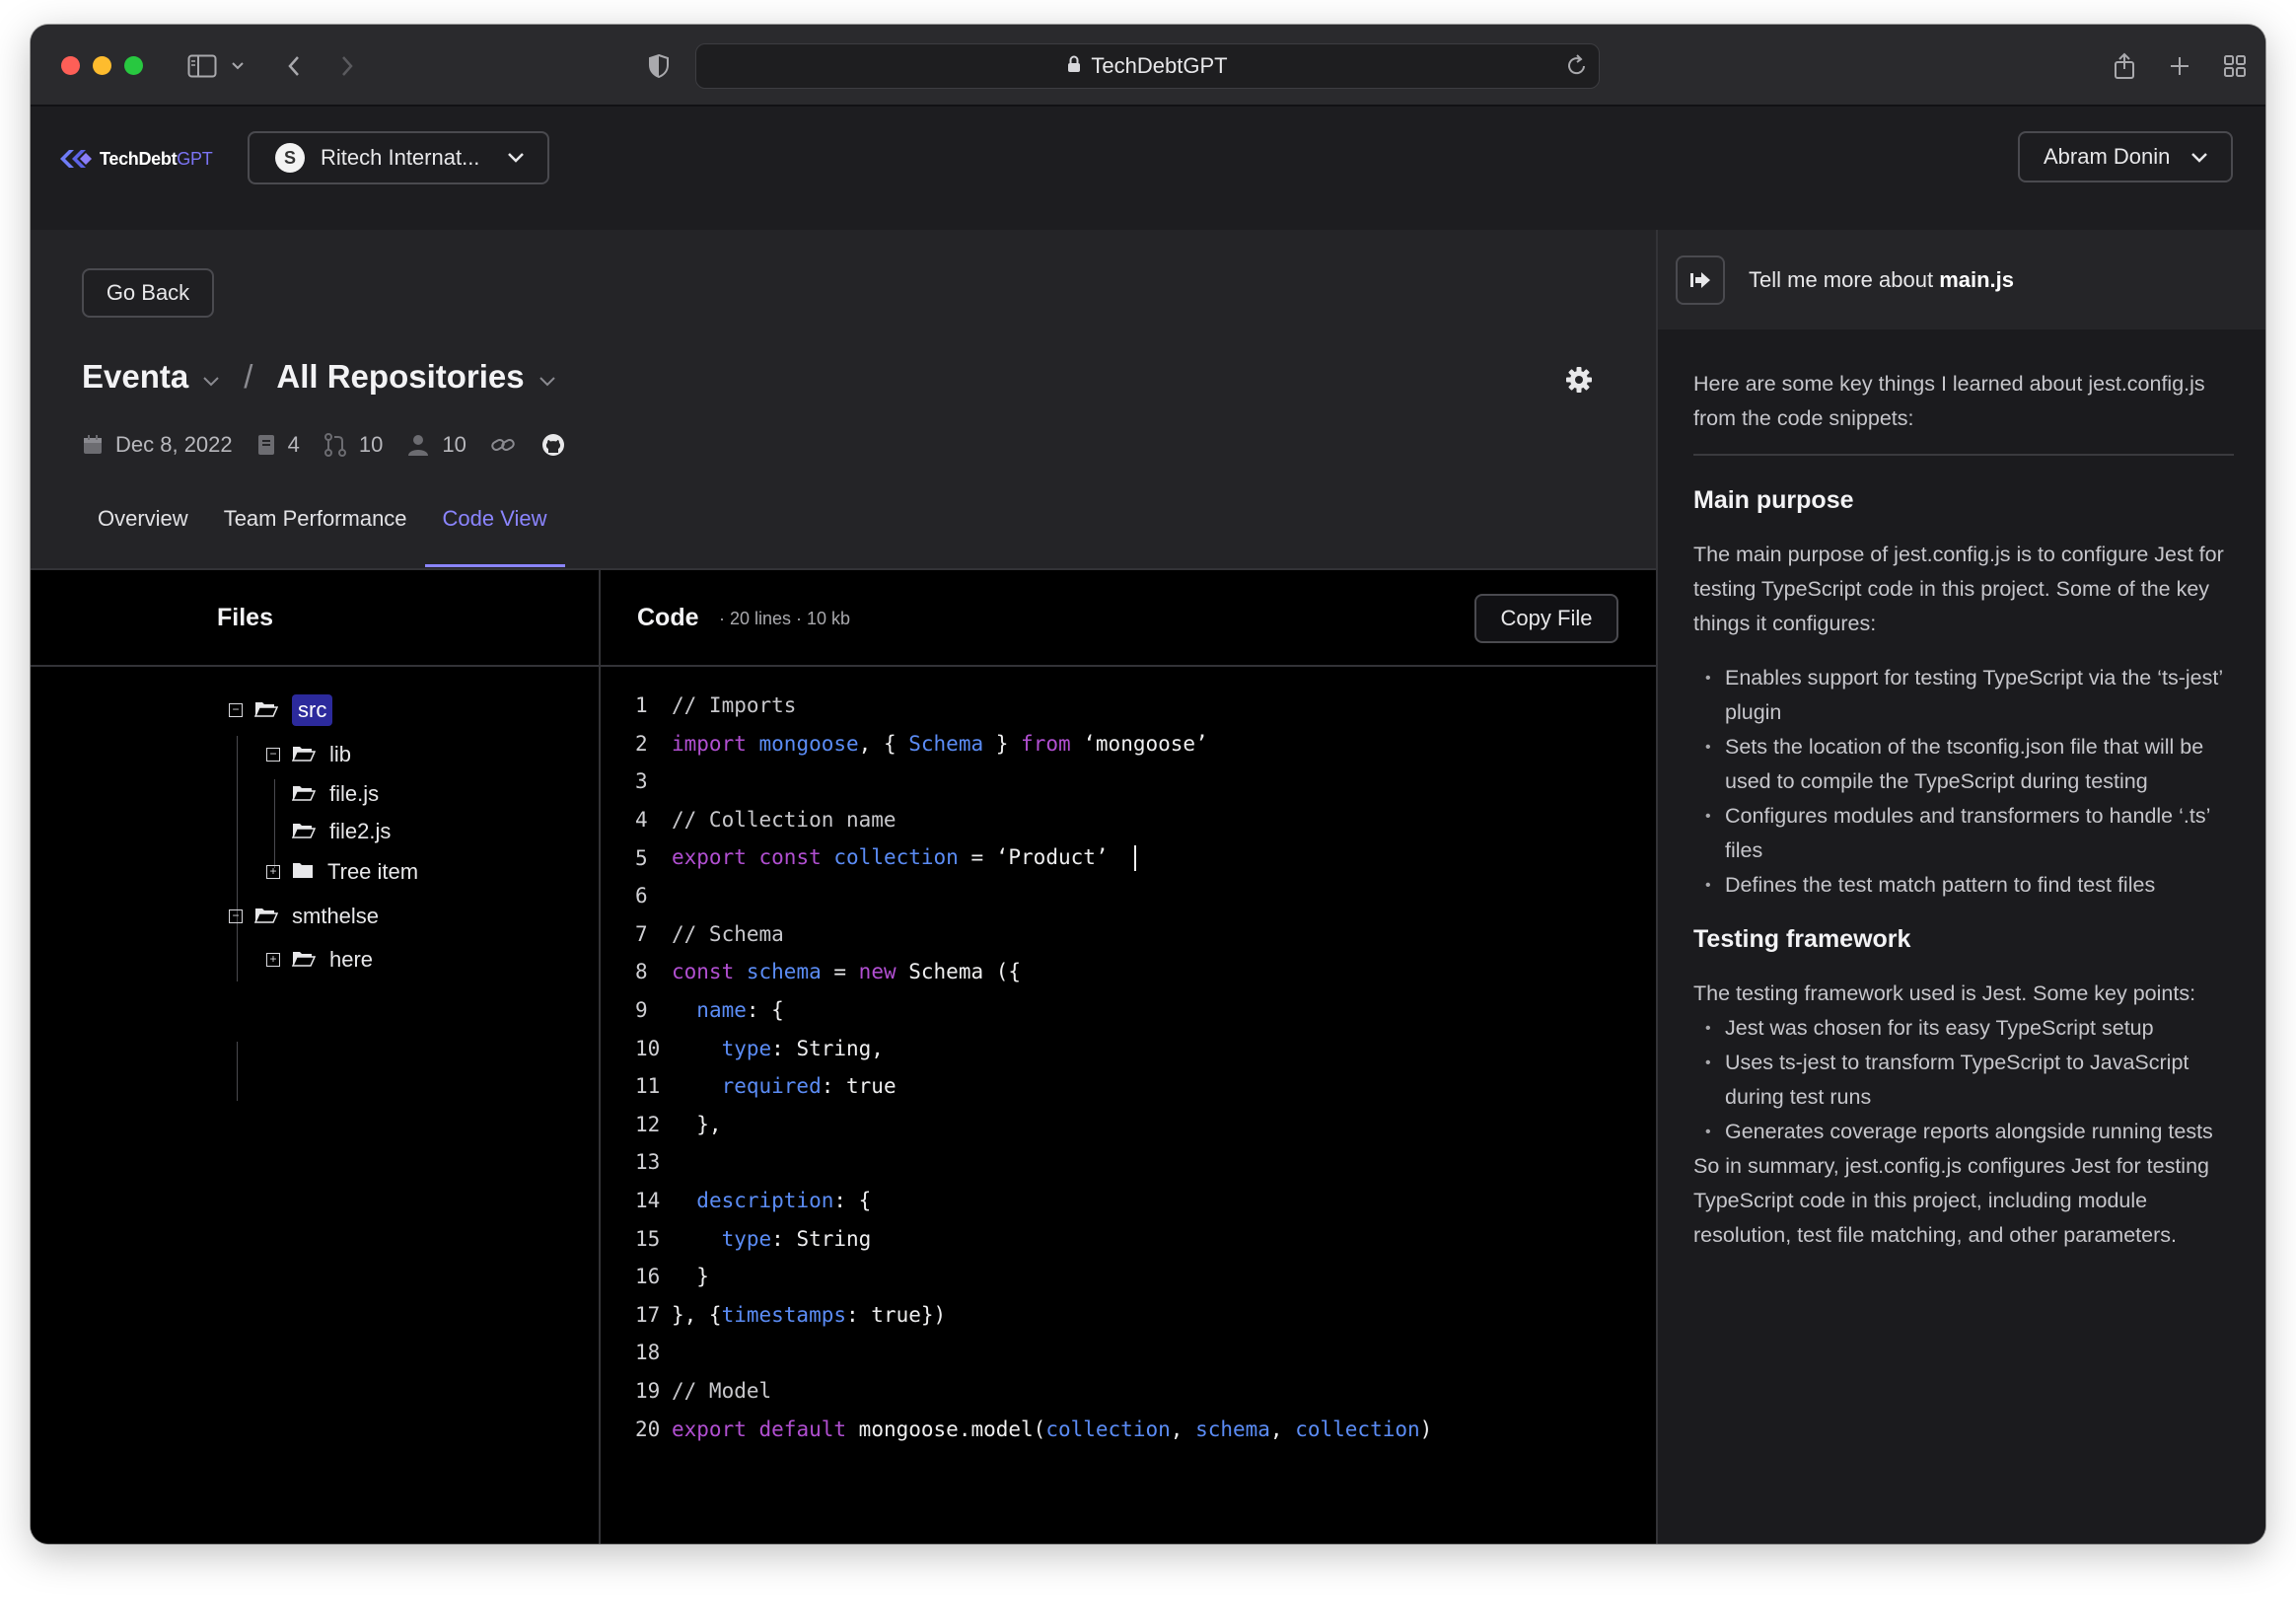  What do you see at coordinates (352, 960) in the screenshot?
I see `tree-item-label: here` at bounding box center [352, 960].